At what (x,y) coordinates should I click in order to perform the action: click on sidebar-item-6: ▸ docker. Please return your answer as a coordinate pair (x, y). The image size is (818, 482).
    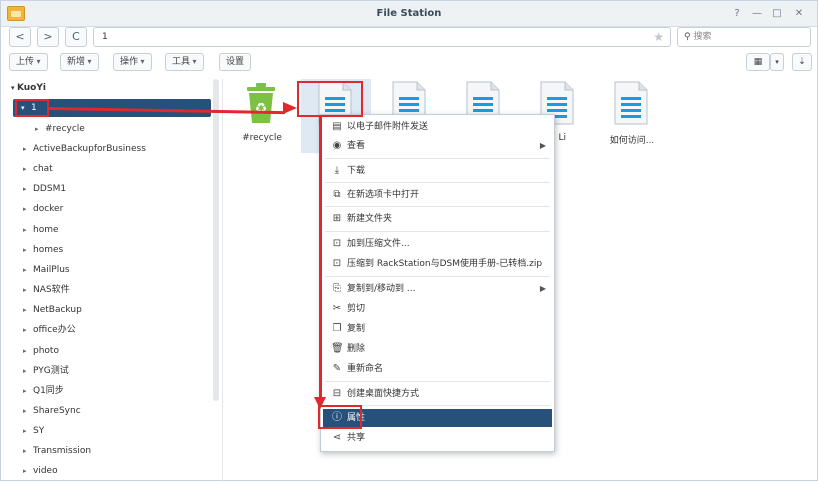
    Looking at the image, I should click on (106, 209).